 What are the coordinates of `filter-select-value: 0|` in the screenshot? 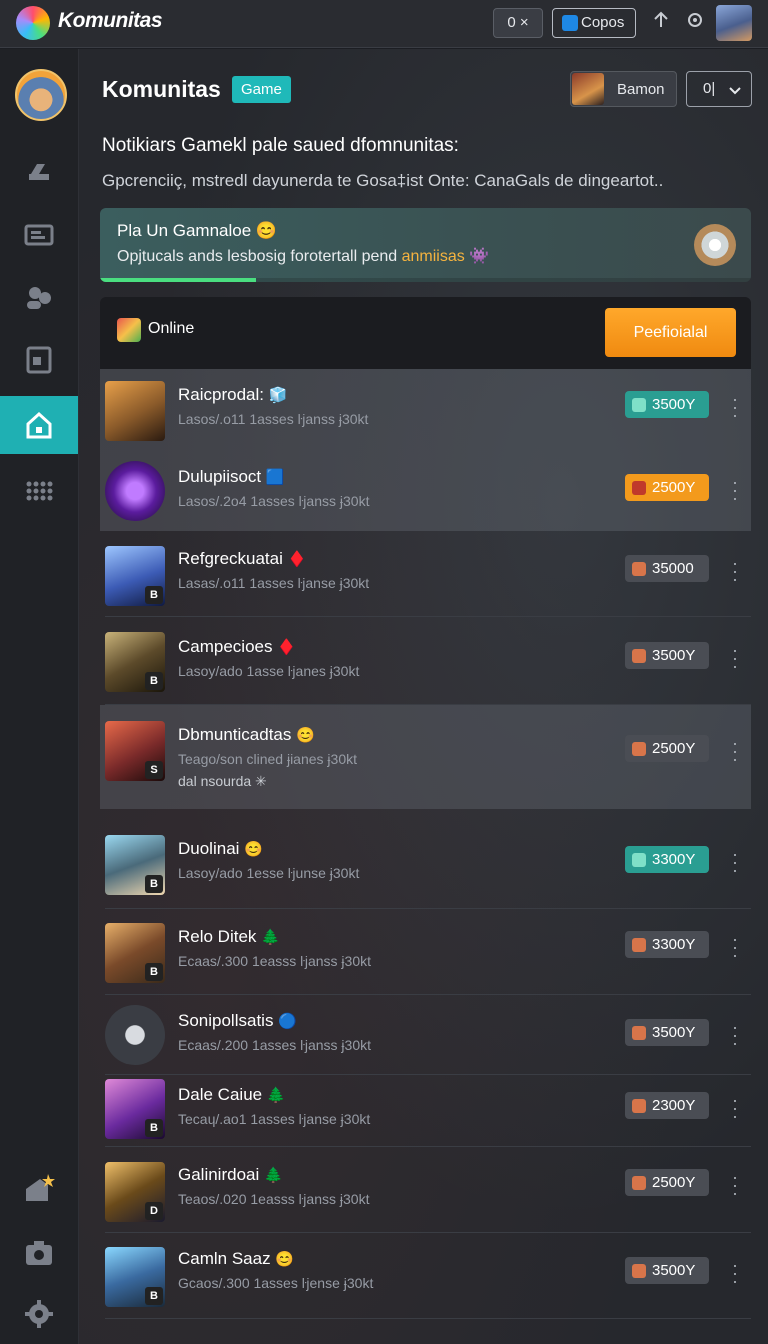 It's located at (709, 88).